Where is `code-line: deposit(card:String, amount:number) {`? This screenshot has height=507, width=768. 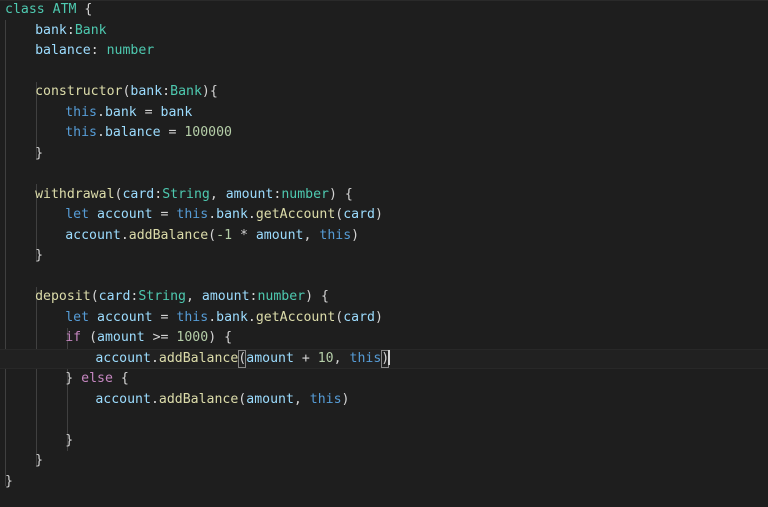
code-line: deposit(card:String, amount:number) { is located at coordinates (384, 297).